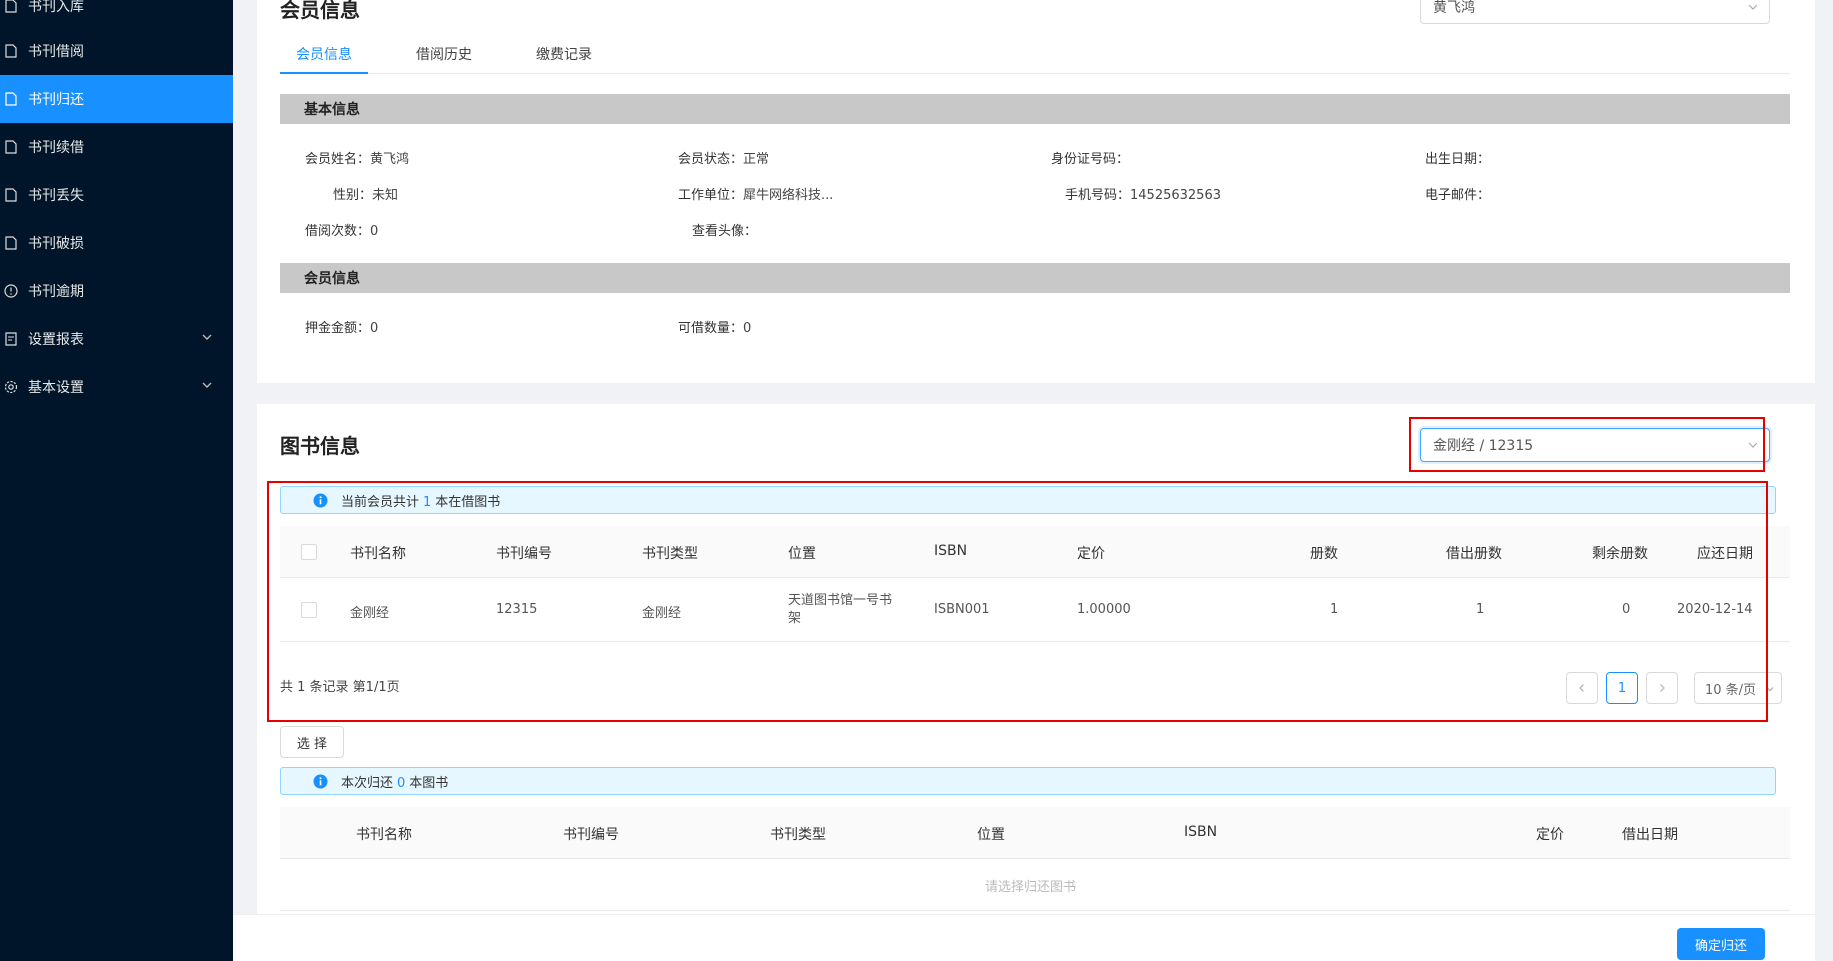 The image size is (1833, 961). What do you see at coordinates (366, 195) in the screenshot?
I see `member-gender-field: 性别：未知` at bounding box center [366, 195].